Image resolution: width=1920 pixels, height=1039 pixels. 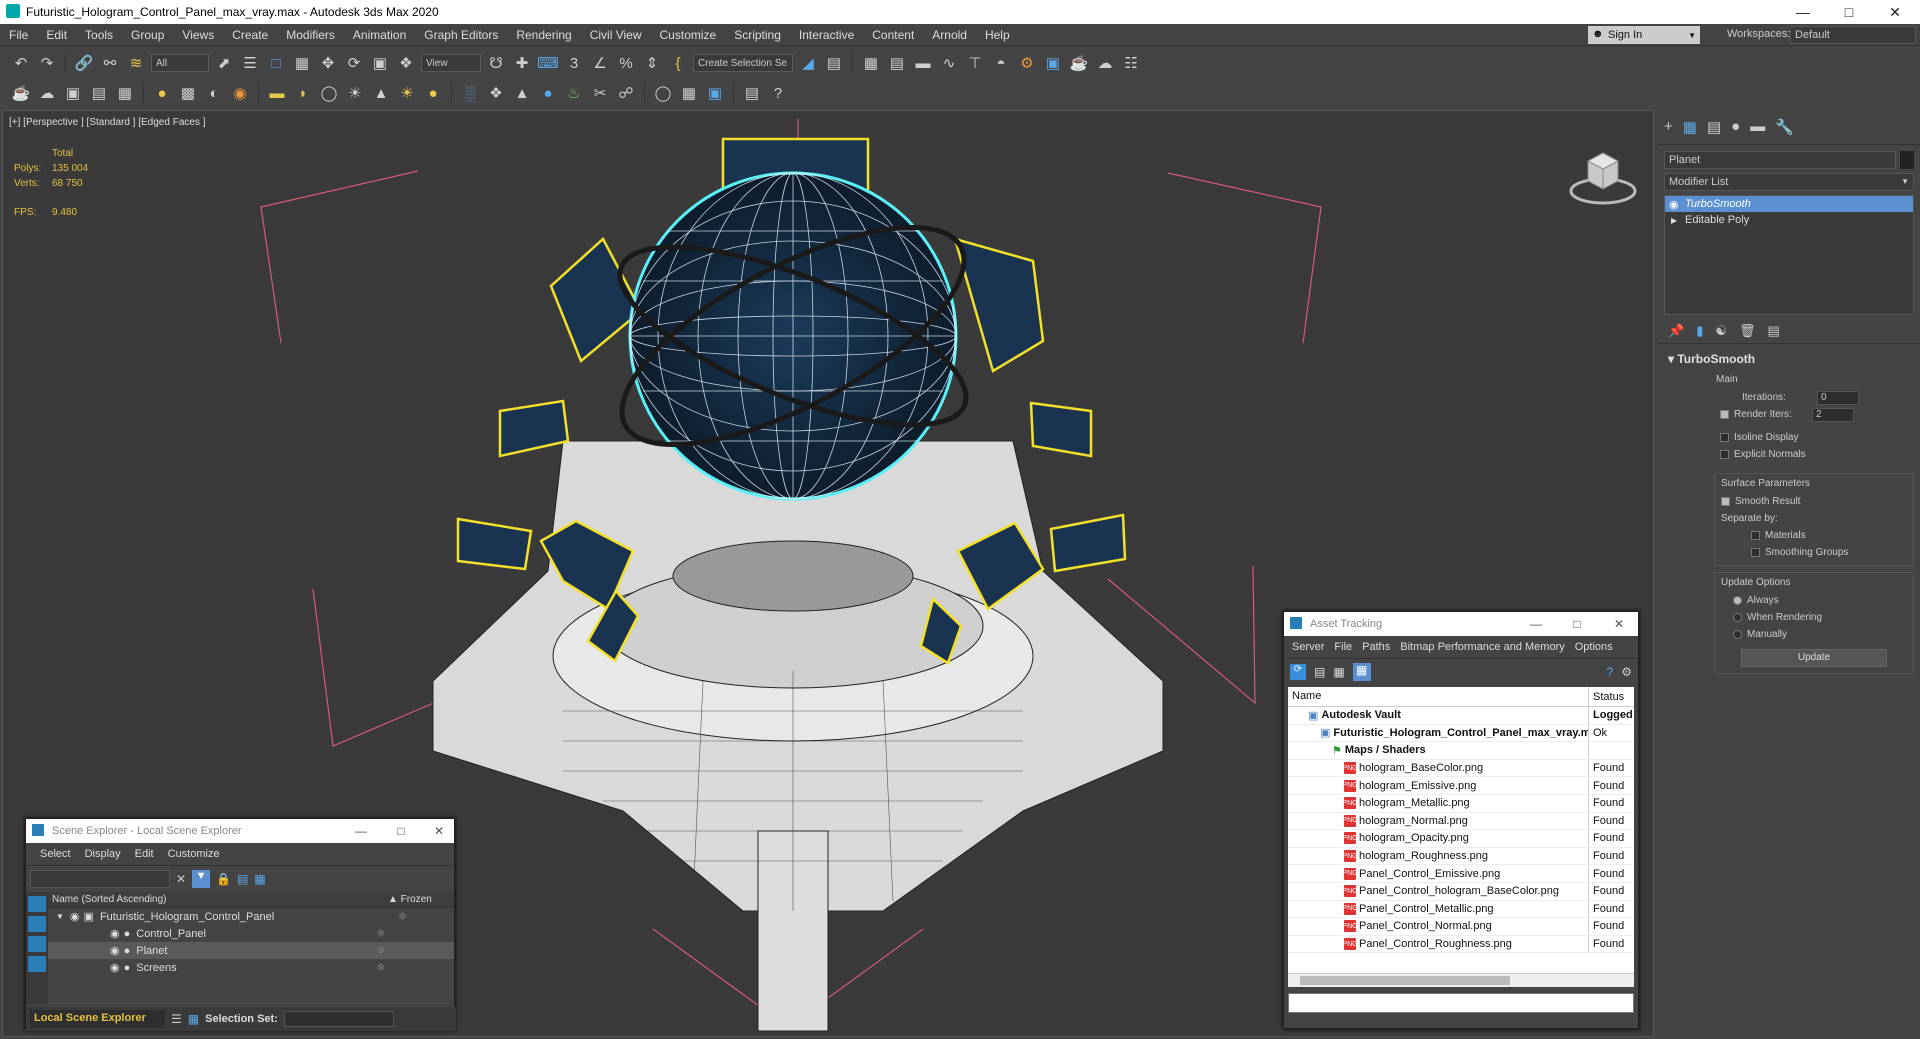 What do you see at coordinates (21, 93) in the screenshot?
I see `teapot-icon: ☕` at bounding box center [21, 93].